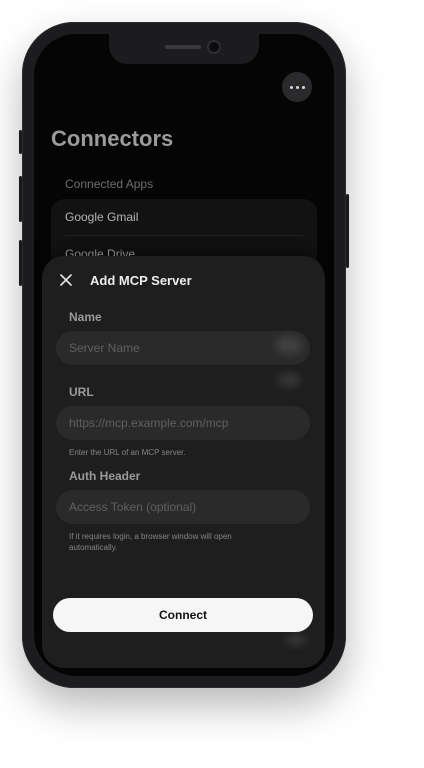  What do you see at coordinates (102, 217) in the screenshot?
I see `list-item-label: Google Gmail` at bounding box center [102, 217].